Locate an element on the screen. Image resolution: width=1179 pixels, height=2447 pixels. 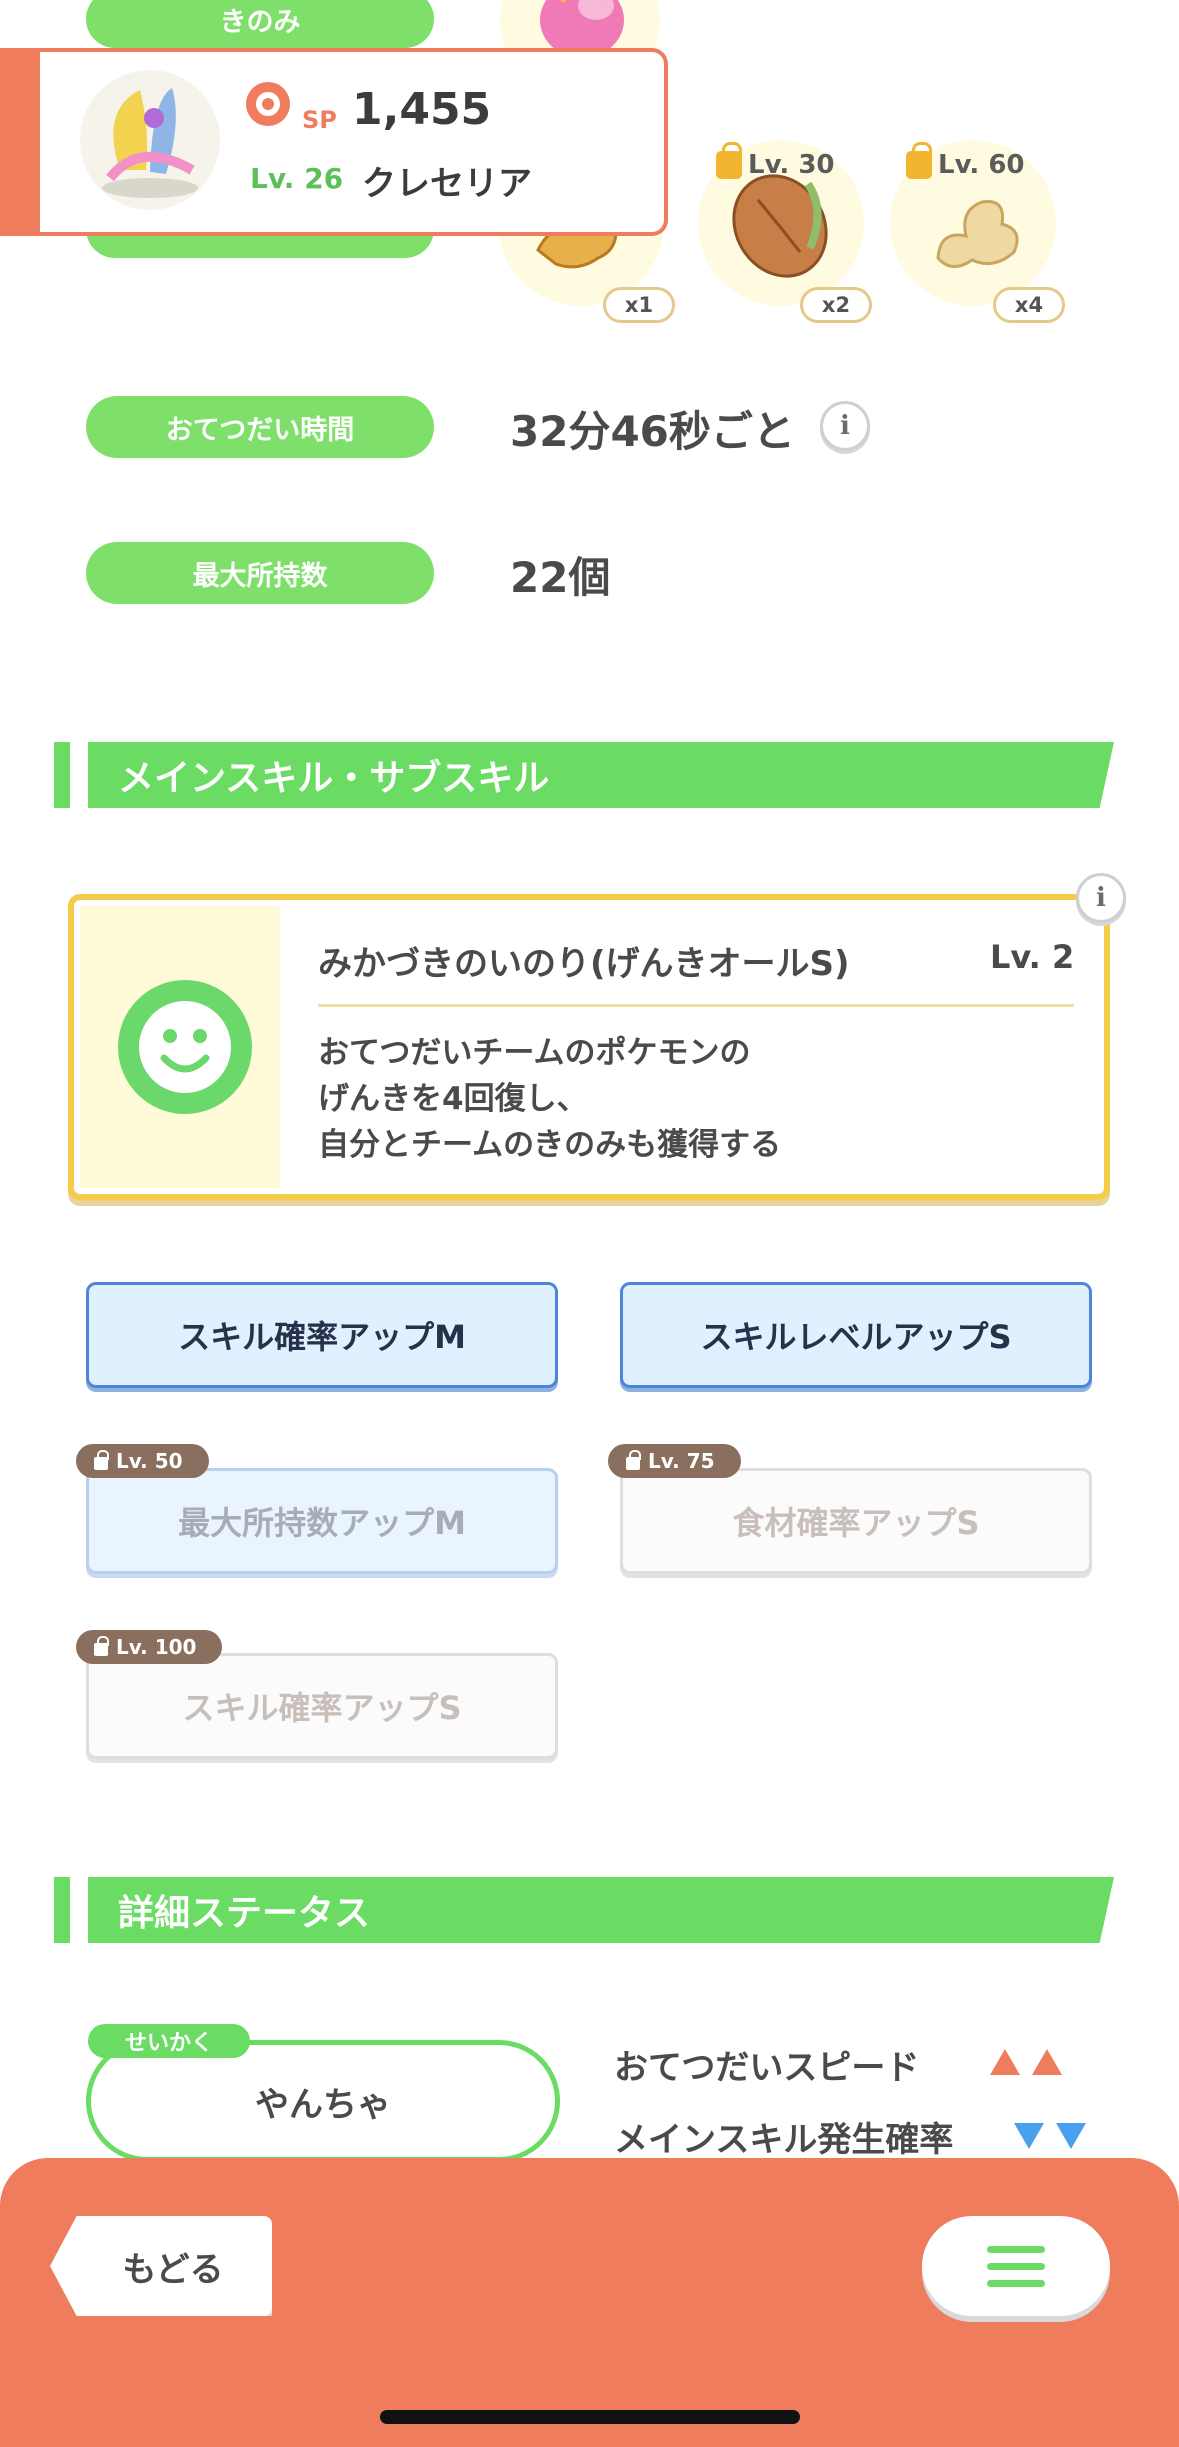
down-arrows-icon is located at coordinates (1054, 2138).